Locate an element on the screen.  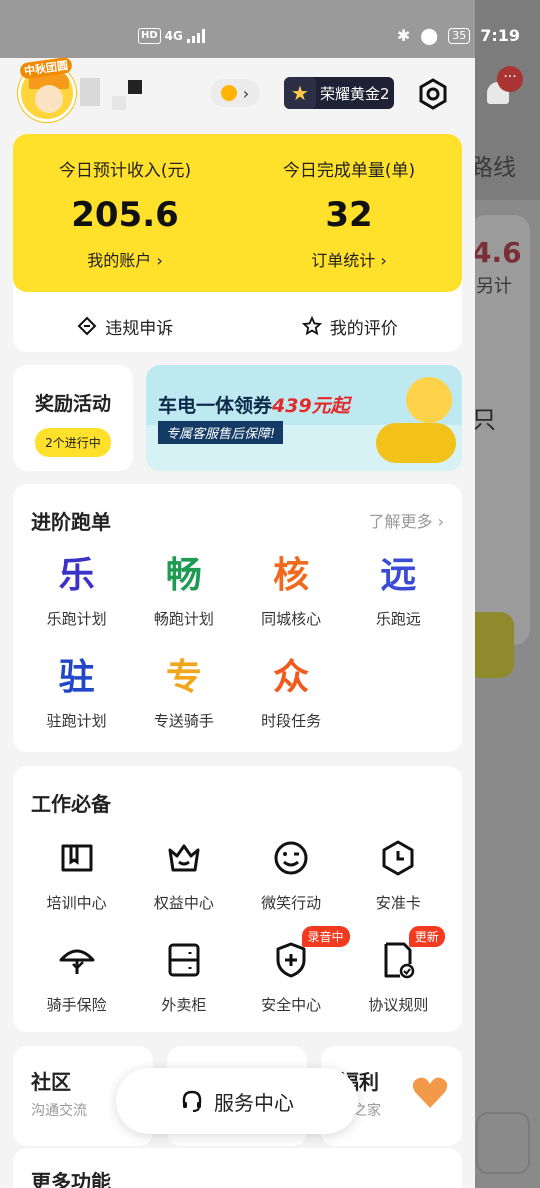
service-center-button: 服务中心 is located at coordinates (237, 1101).